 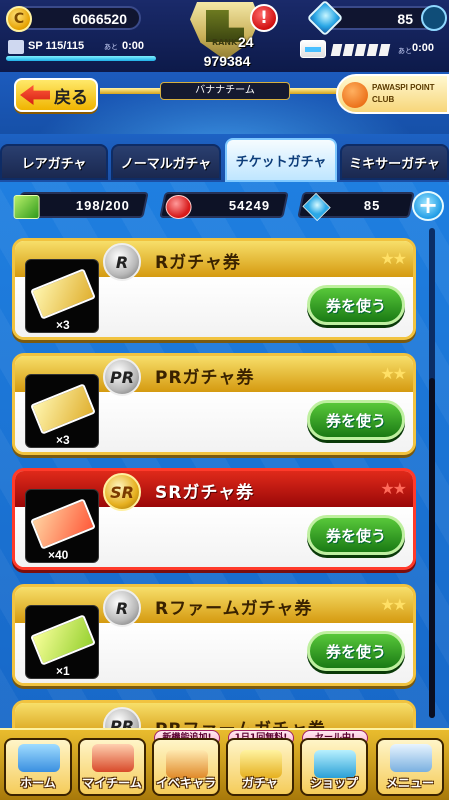 What do you see at coordinates (423, 48) in the screenshot?
I see `ticket-time: 0:00` at bounding box center [423, 48].